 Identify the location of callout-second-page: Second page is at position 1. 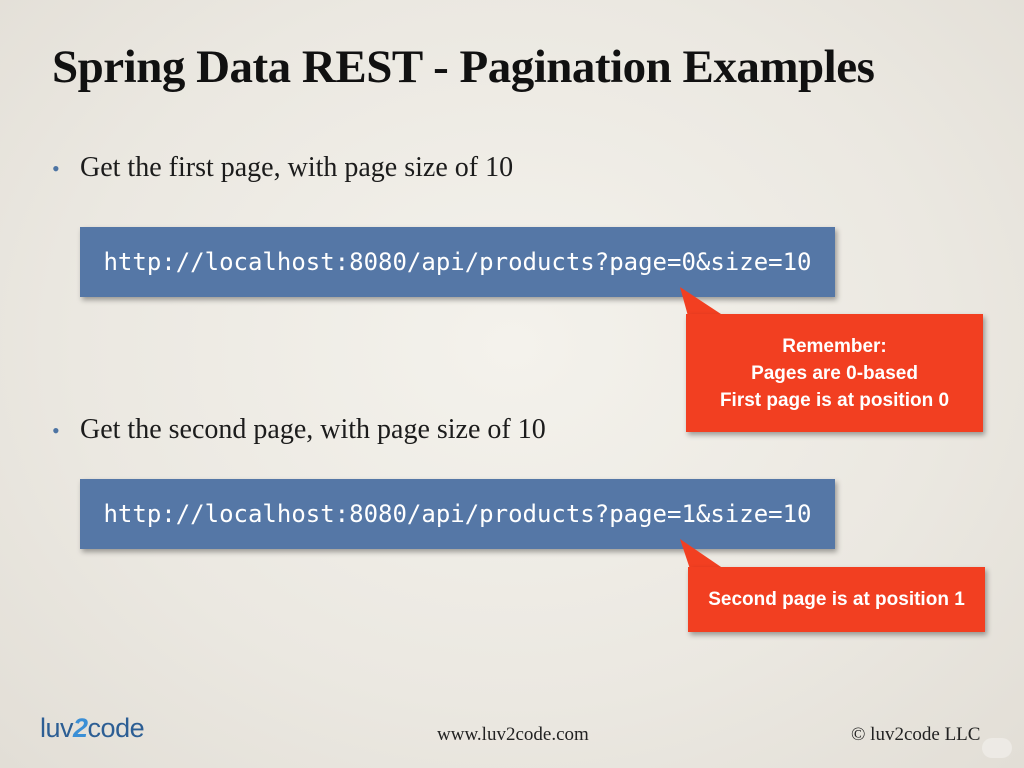
(836, 599).